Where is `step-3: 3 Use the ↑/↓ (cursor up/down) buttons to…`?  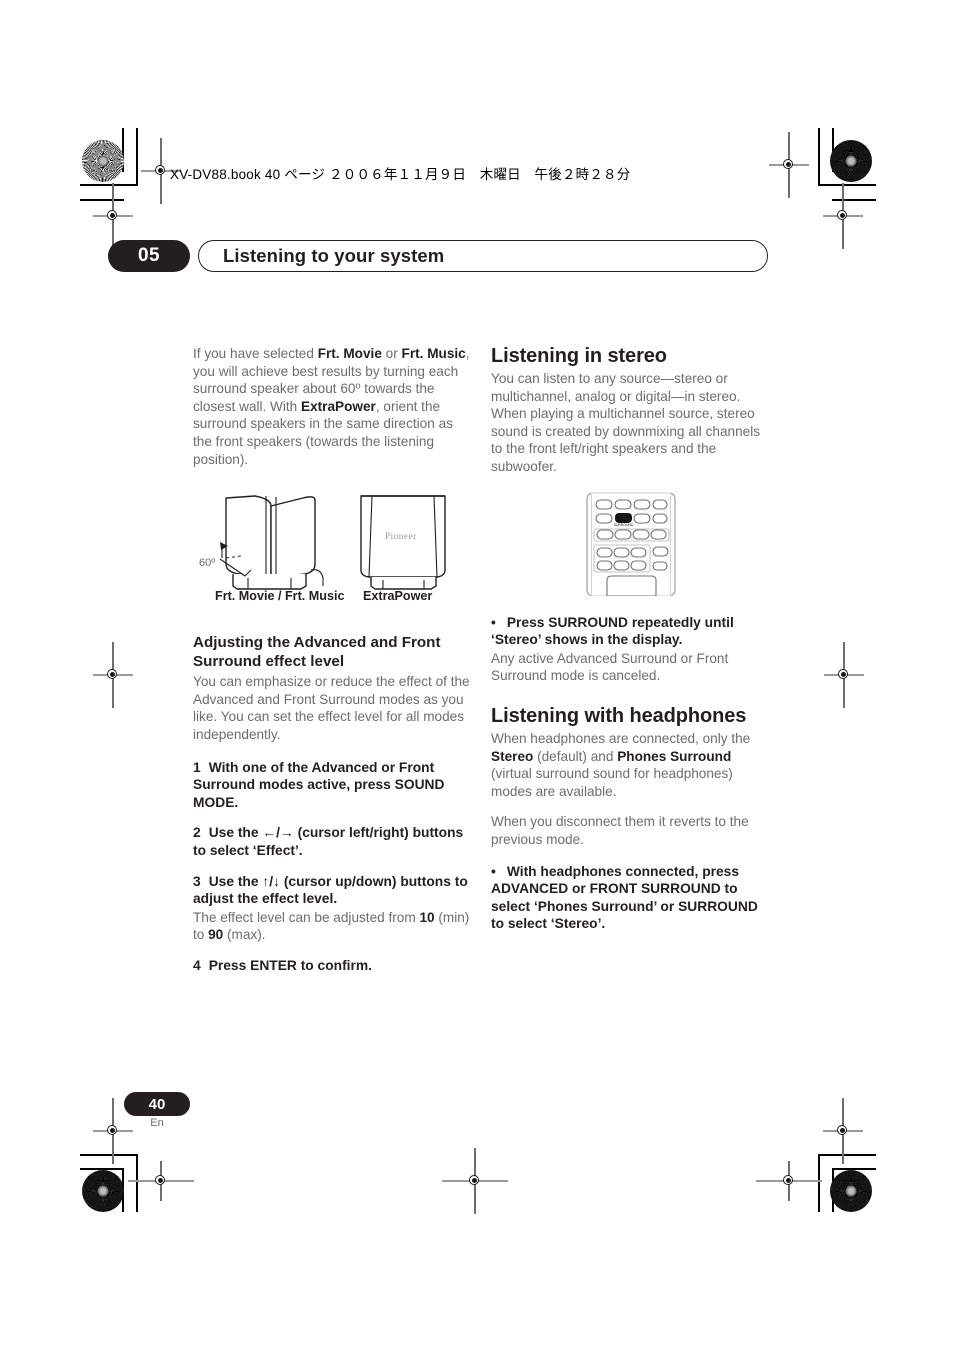
step-3: 3 Use the ↑/↓ (cursor up/down) buttons to… is located at coordinates (332, 890).